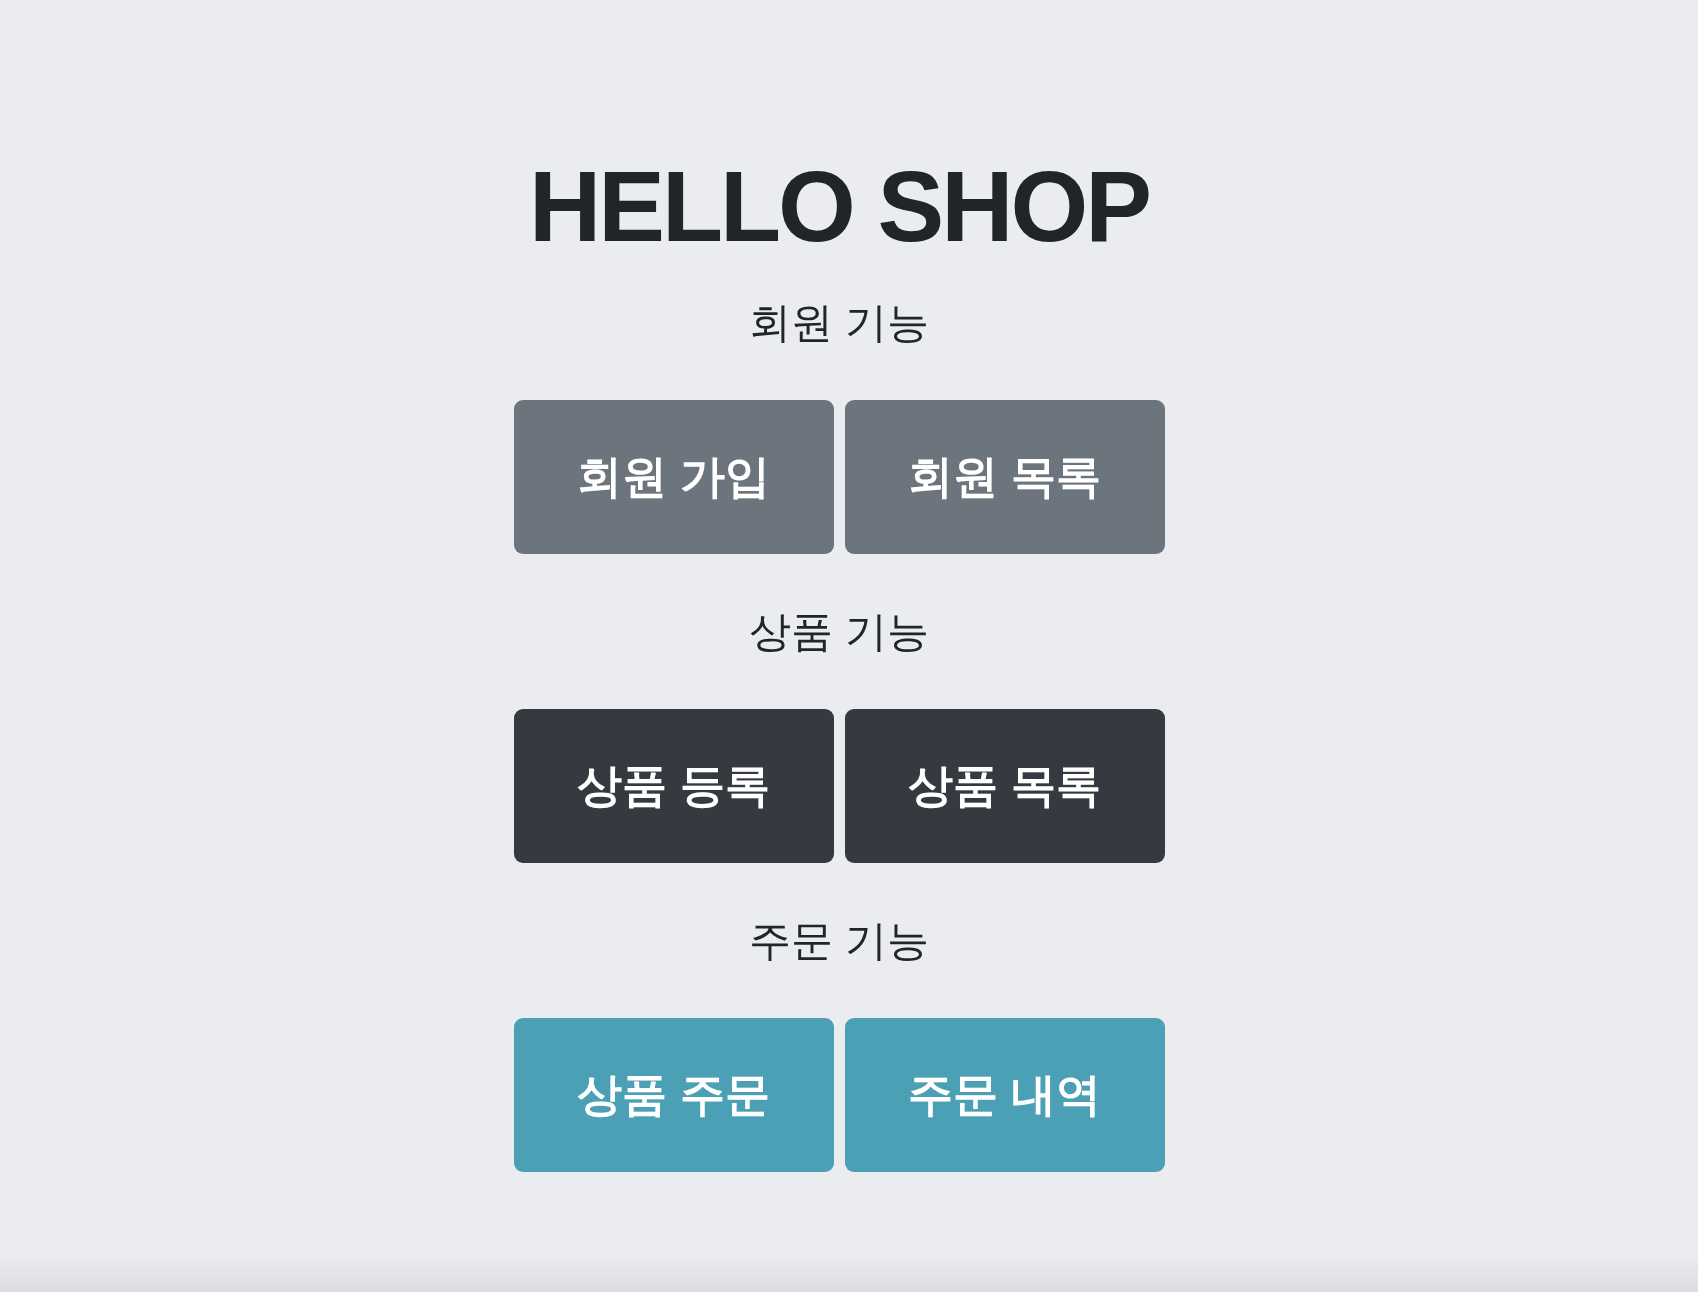 The height and width of the screenshot is (1292, 1698). Describe the element at coordinates (1004, 786) in the screenshot. I see `nav-button: 상품 목록` at that location.